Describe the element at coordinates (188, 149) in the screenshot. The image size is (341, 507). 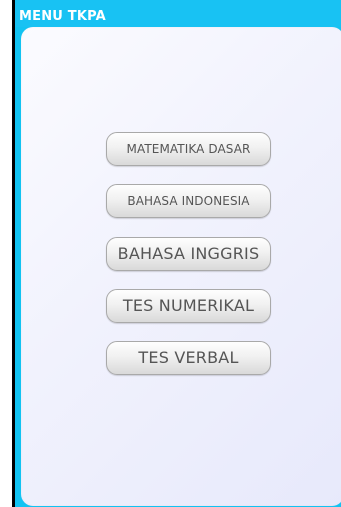
I see `matematika-dasar-button: MATEMATIKA DASAR` at that location.